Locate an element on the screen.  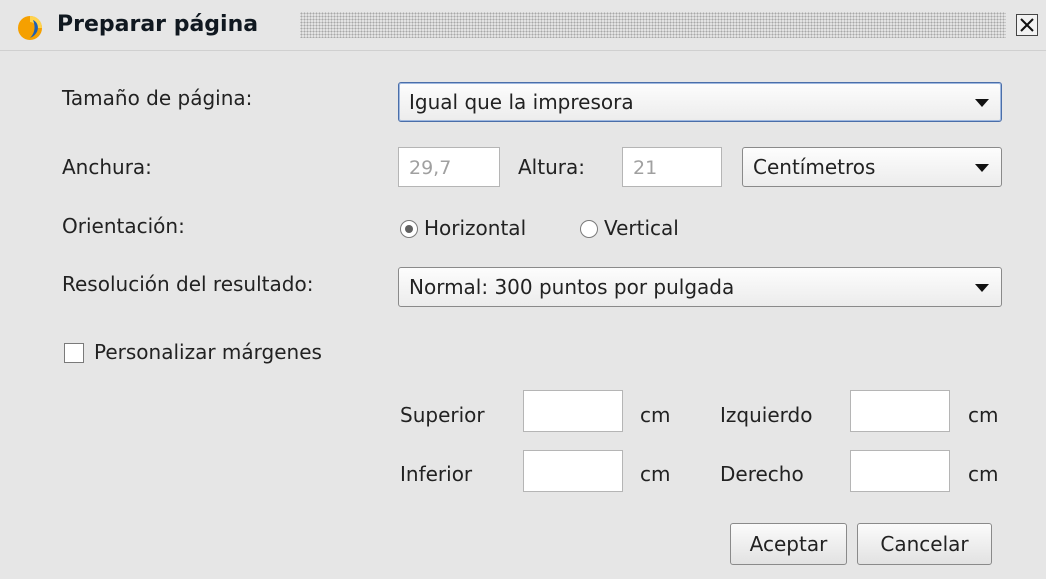
margin-bottom-field is located at coordinates (573, 471).